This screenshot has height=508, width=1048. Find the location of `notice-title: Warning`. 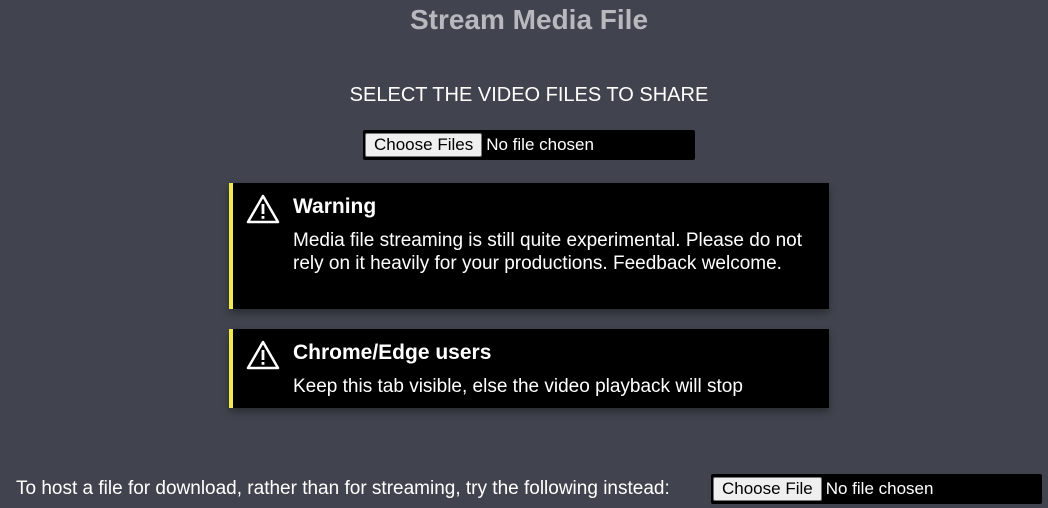

notice-title: Warning is located at coordinates (335, 206).